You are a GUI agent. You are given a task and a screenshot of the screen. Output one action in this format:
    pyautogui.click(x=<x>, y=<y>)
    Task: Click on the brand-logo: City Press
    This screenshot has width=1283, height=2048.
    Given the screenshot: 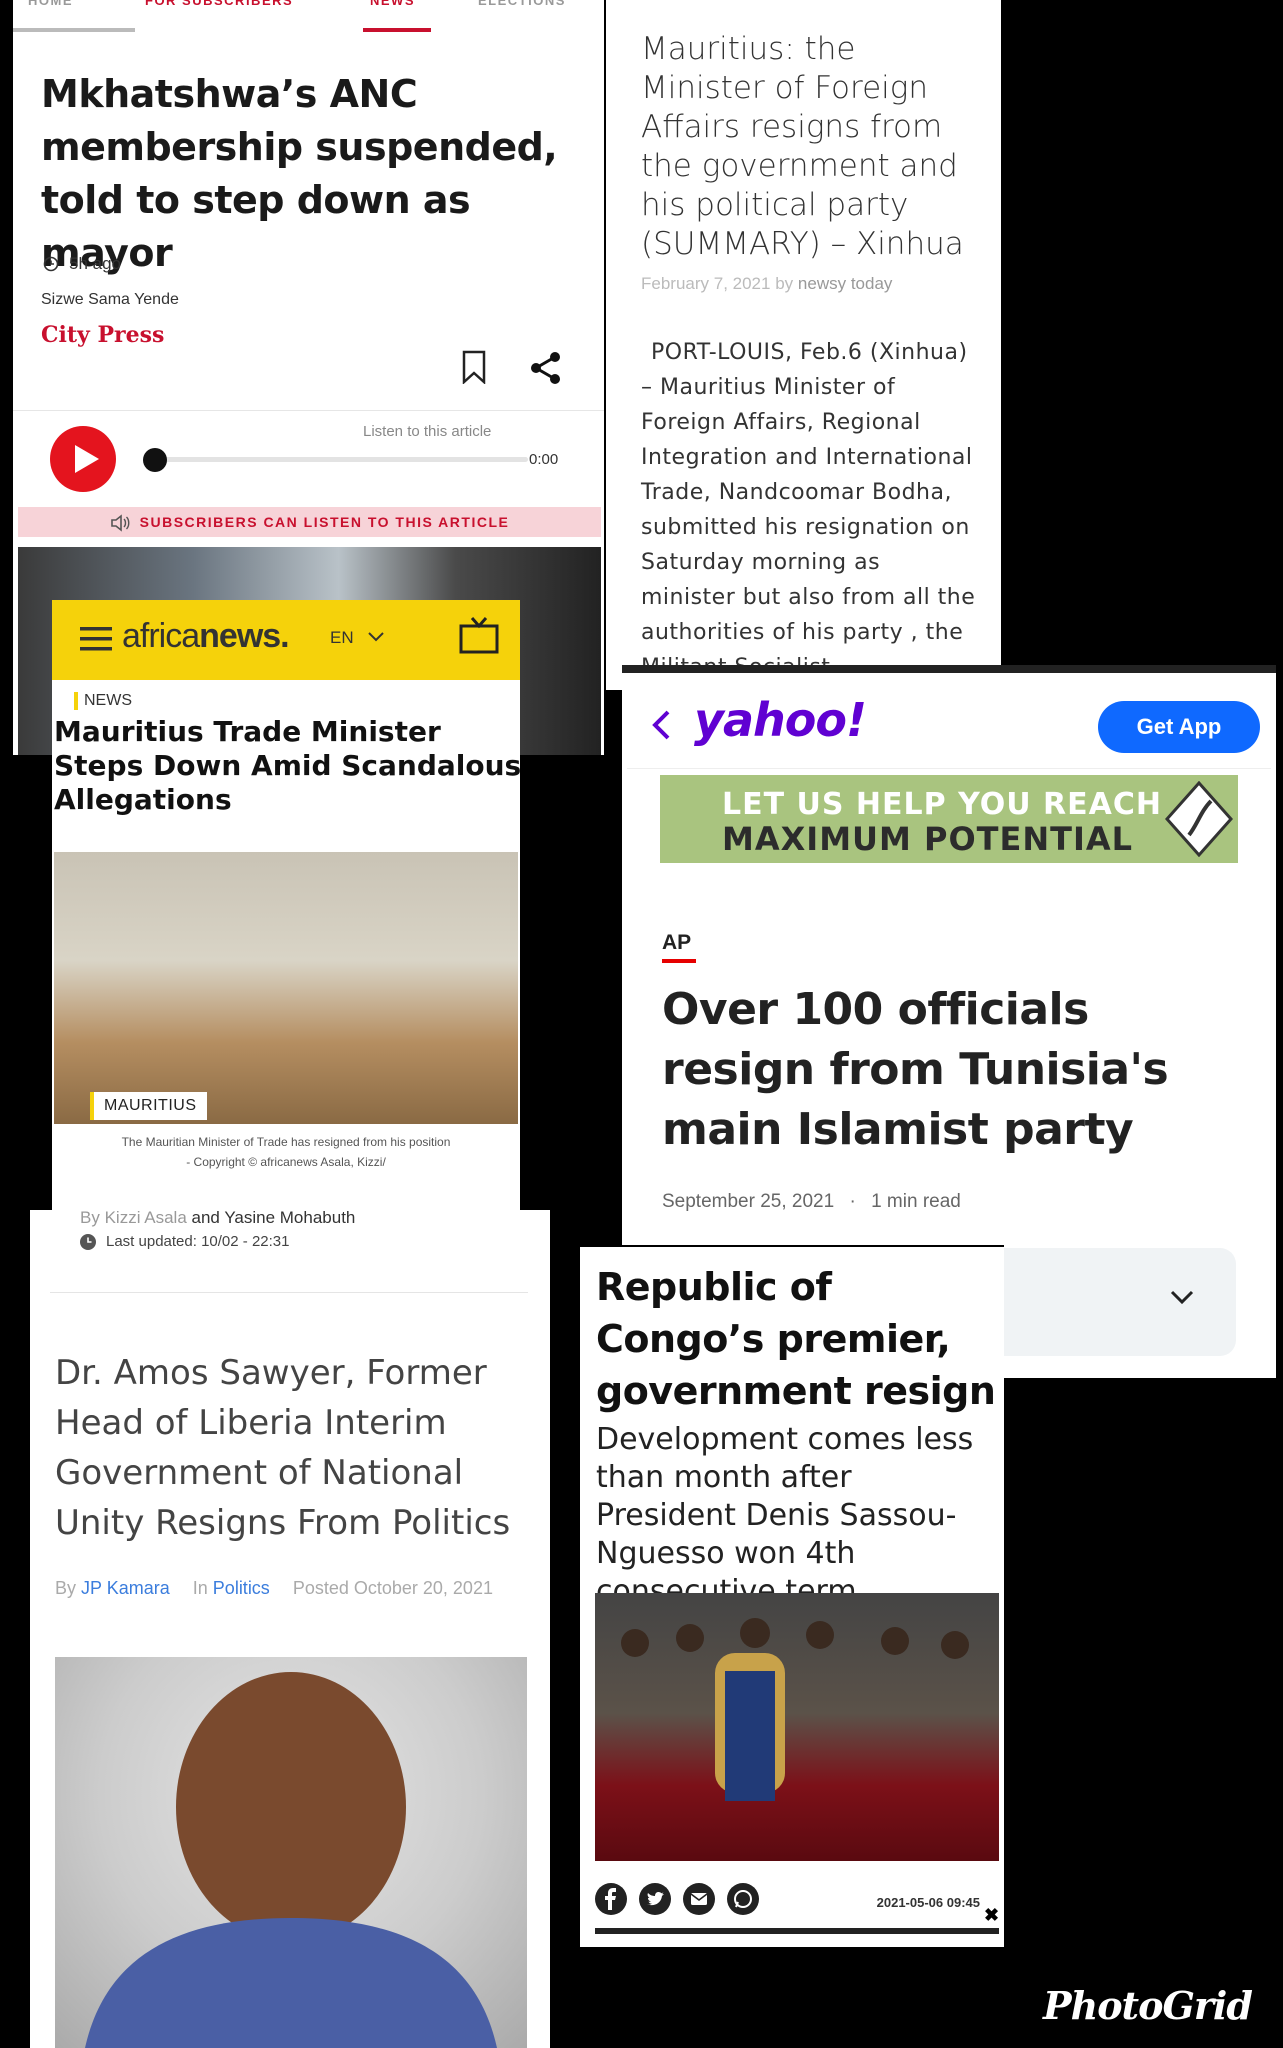 What is the action you would take?
    pyautogui.click(x=102, y=335)
    